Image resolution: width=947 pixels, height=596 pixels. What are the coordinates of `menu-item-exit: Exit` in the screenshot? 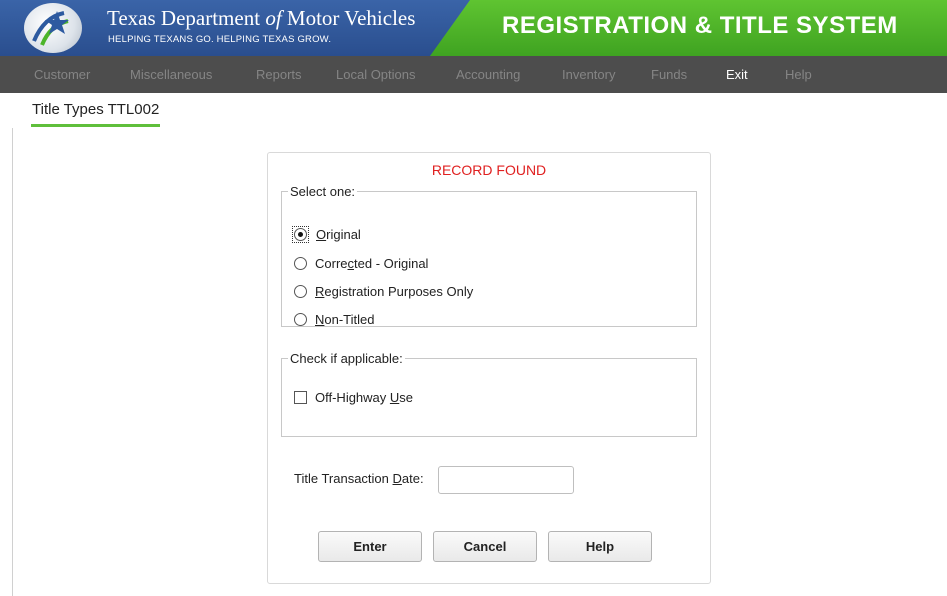 It's located at (737, 74).